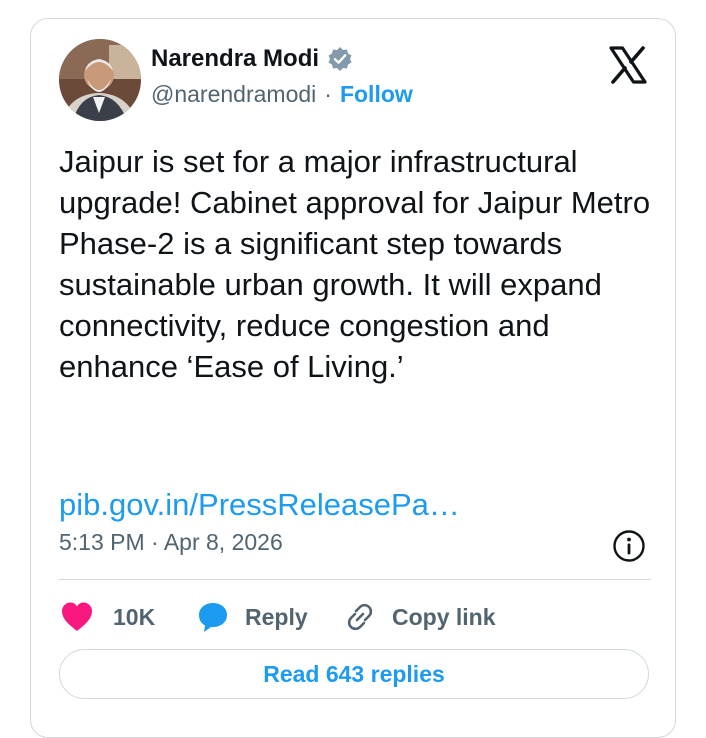 Image resolution: width=706 pixels, height=738 pixels. I want to click on reply-button: Reply, so click(251, 617).